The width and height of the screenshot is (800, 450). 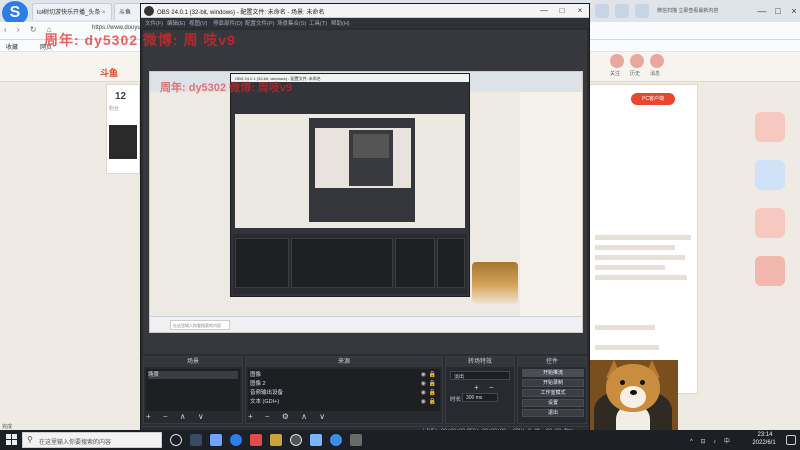 What do you see at coordinates (154, 23) in the screenshot?
I see `menu-file: 文件(F)` at bounding box center [154, 23].